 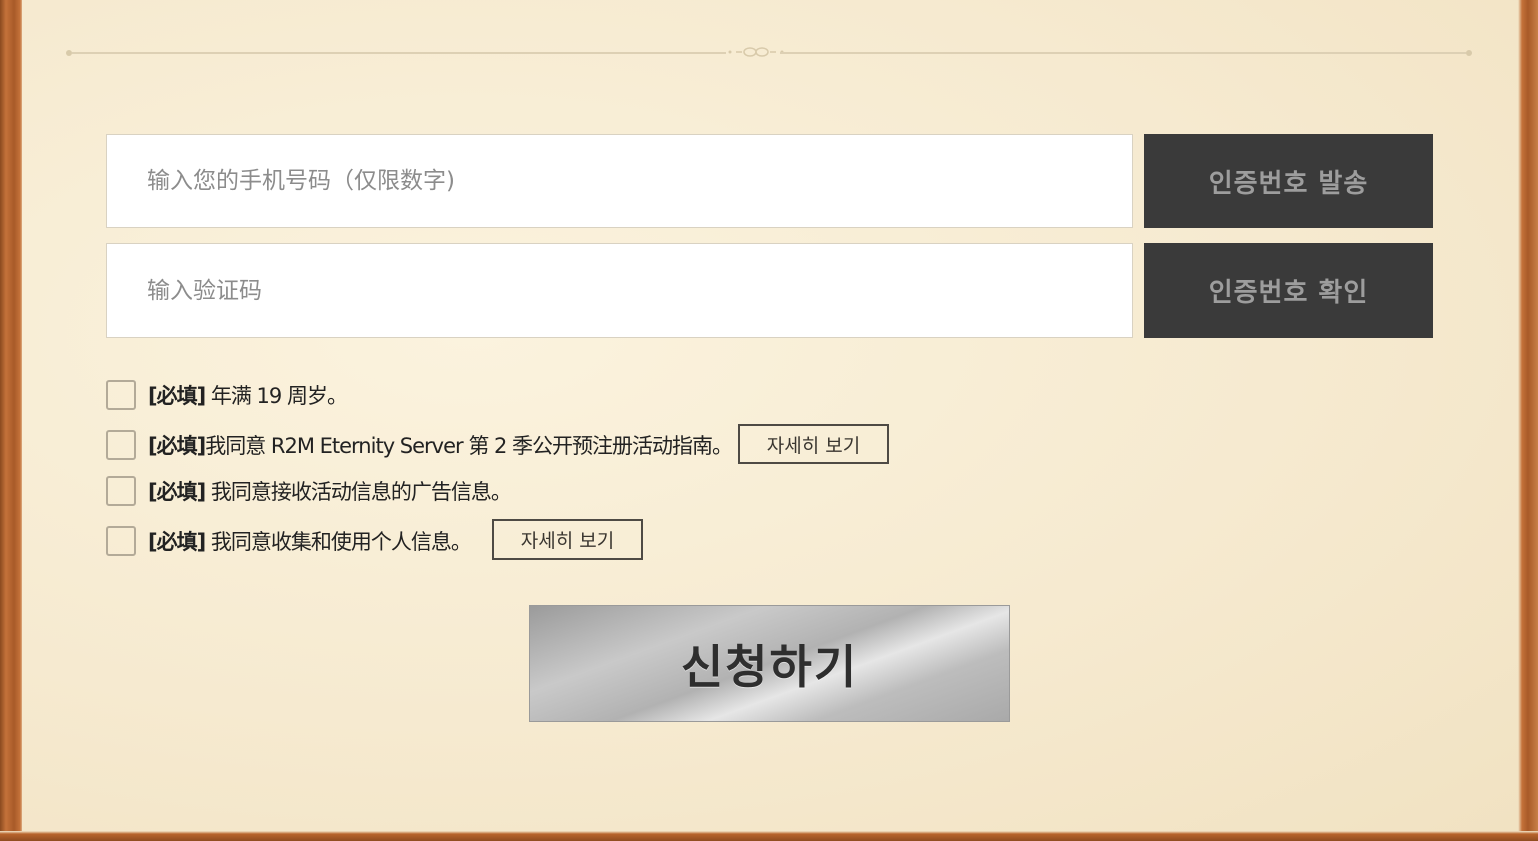 I want to click on agreement-row-ads: [必填] 我同意接收活动信息的广告信息。, so click(x=309, y=491).